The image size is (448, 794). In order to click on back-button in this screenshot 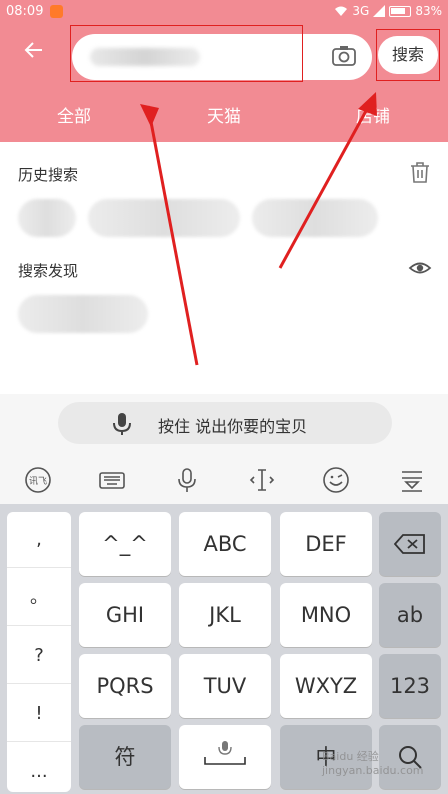, I will do `click(37, 53)`.